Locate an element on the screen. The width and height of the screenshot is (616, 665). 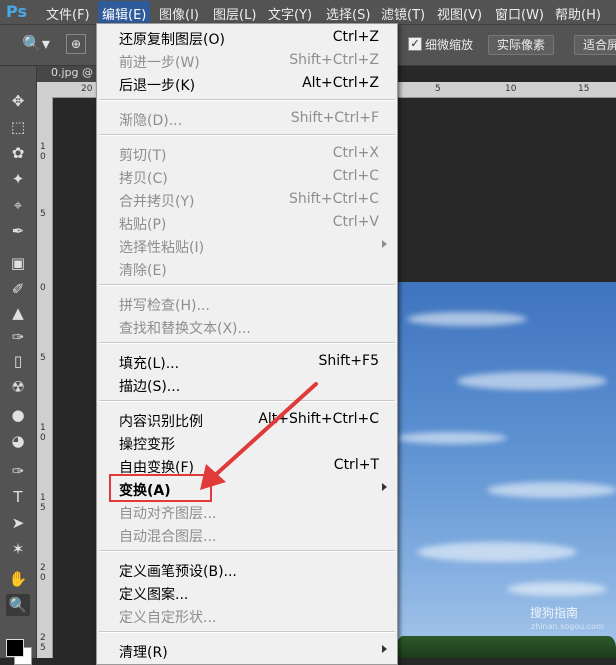
menu-select: 选择(S) is located at coordinates (348, 13).